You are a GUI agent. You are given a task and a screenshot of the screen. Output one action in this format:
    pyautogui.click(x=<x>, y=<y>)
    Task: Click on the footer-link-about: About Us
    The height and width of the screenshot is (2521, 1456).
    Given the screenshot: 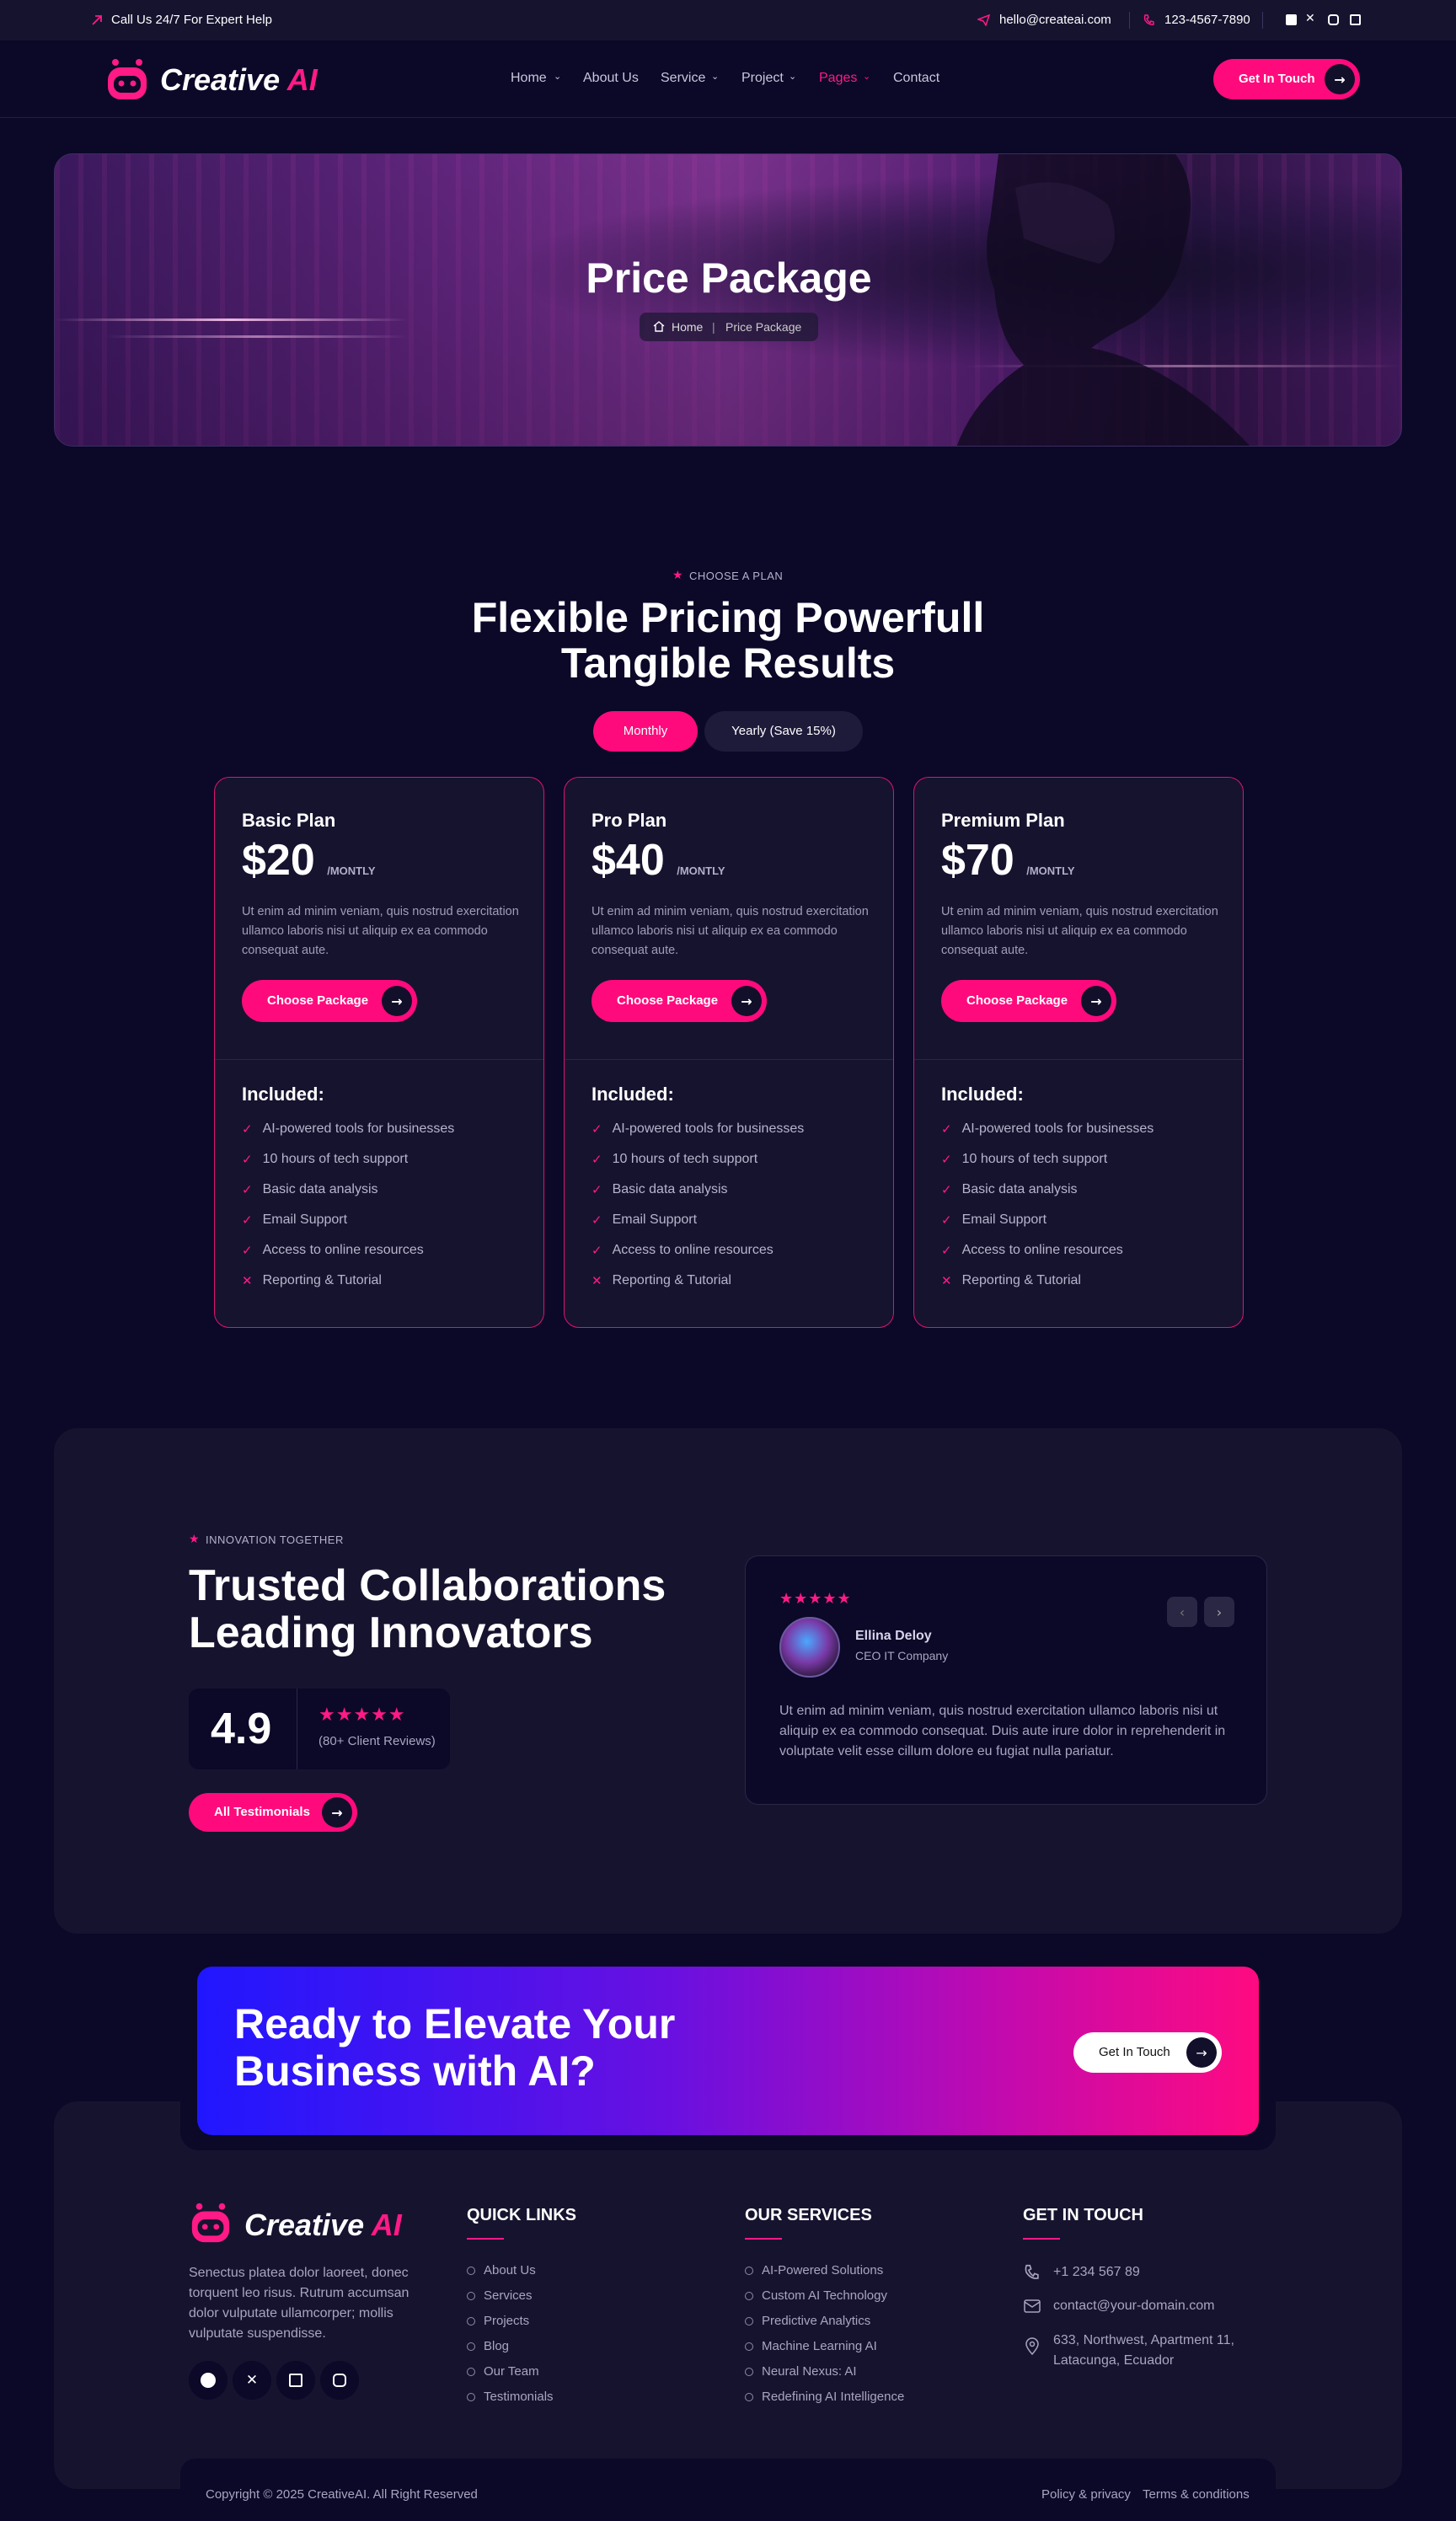 What is the action you would take?
    pyautogui.click(x=501, y=2270)
    